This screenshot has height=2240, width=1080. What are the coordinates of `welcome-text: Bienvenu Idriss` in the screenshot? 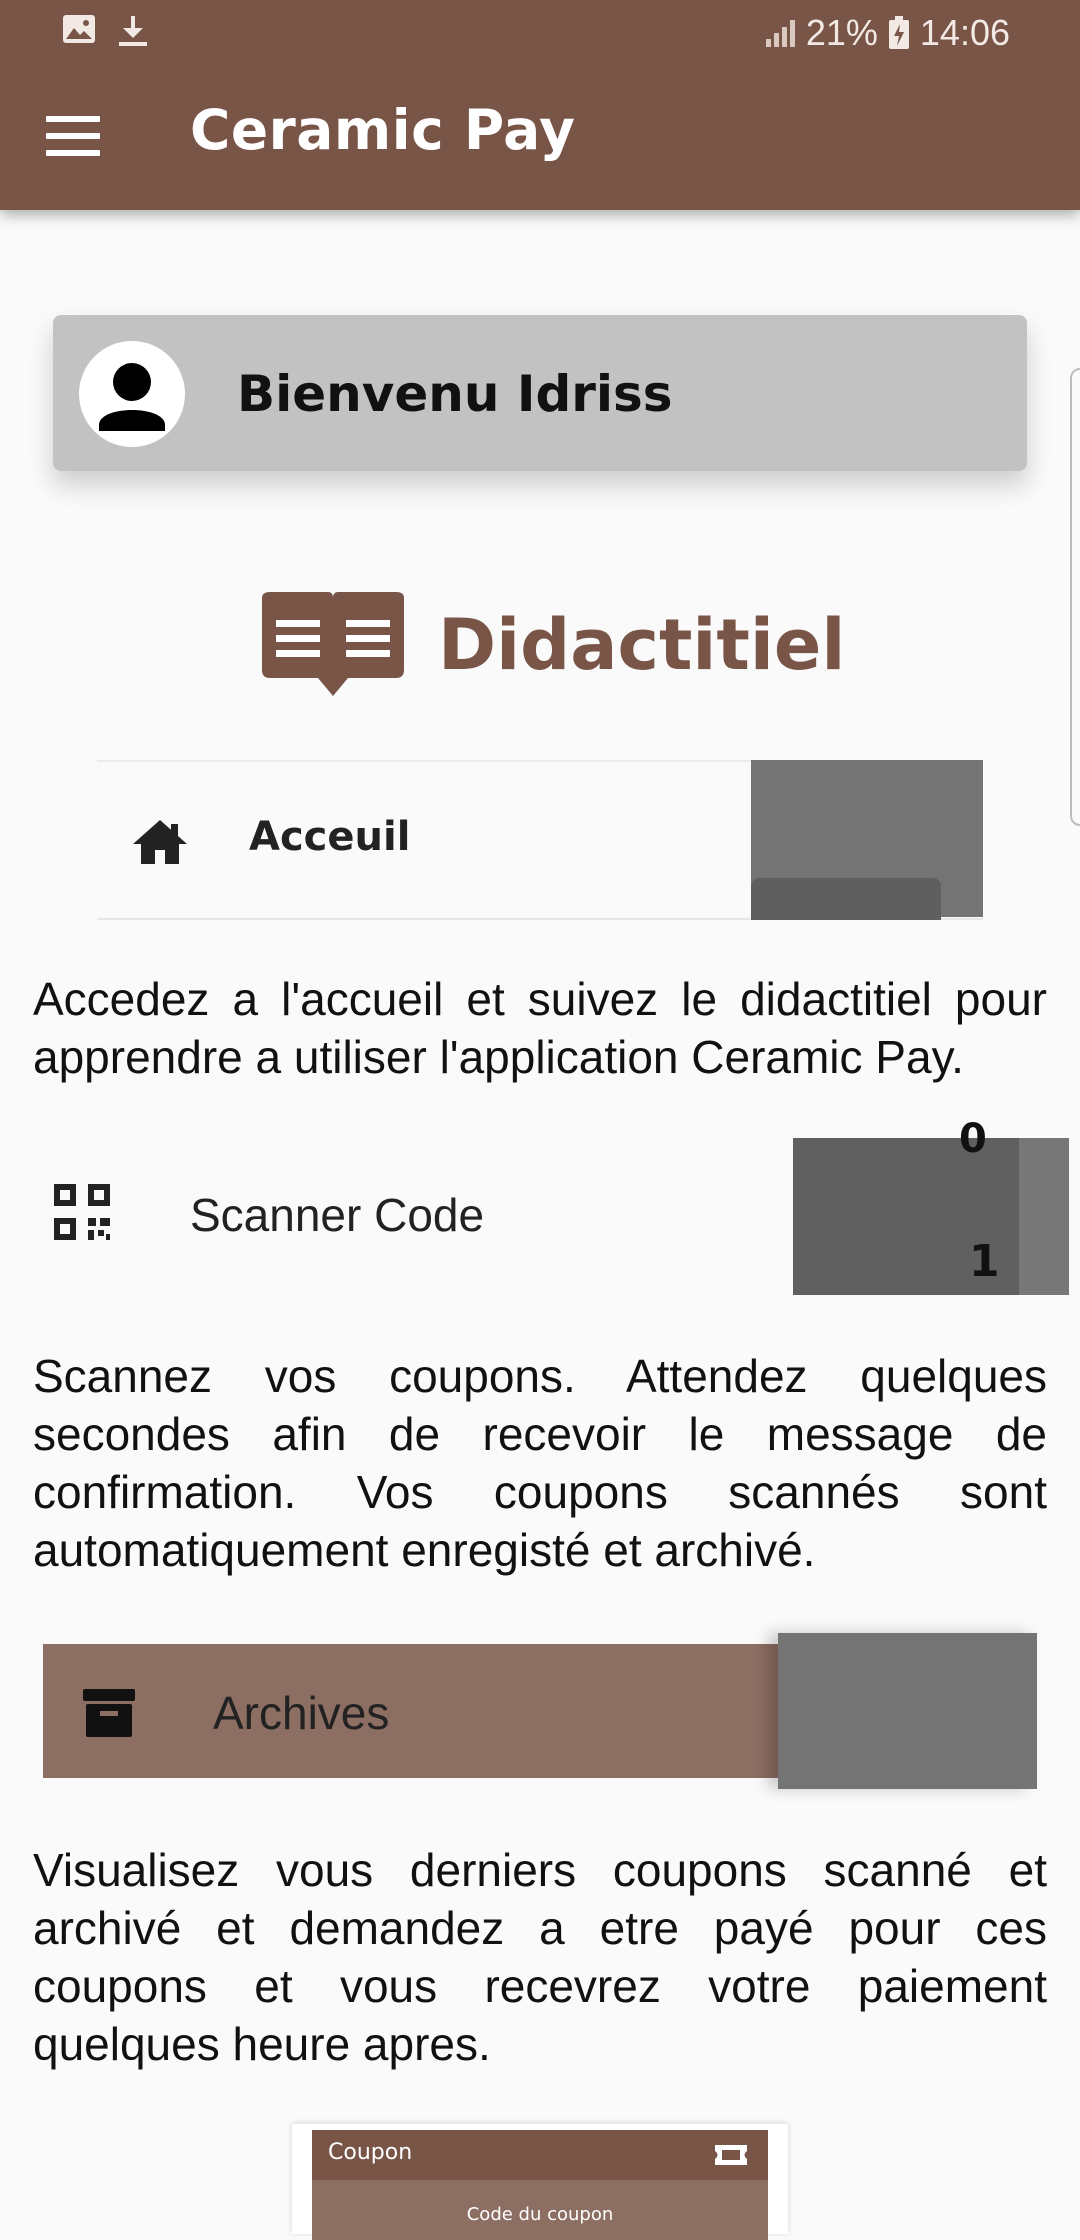 It's located at (455, 394).